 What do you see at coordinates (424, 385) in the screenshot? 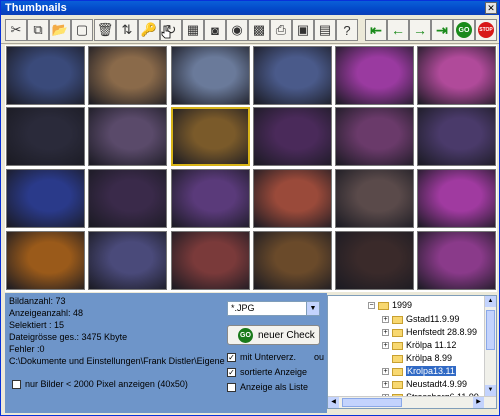
I see `tree-item: + Neustadt4.9.99` at bounding box center [424, 385].